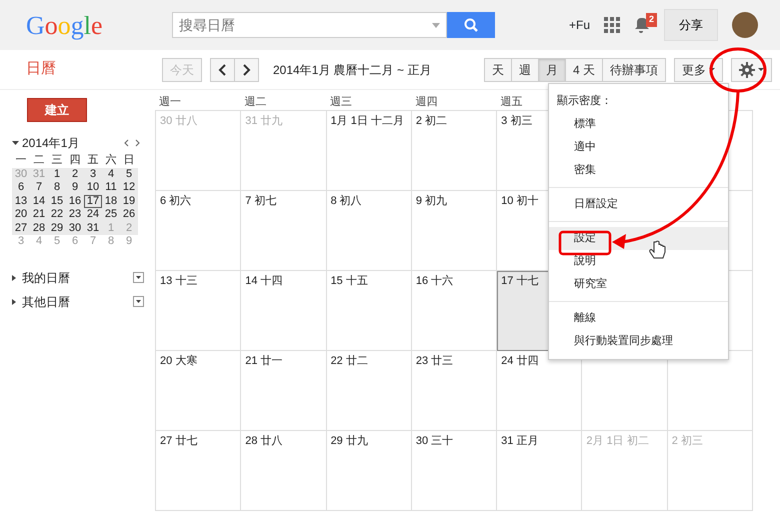  I want to click on day-cell: 13 十三, so click(199, 311).